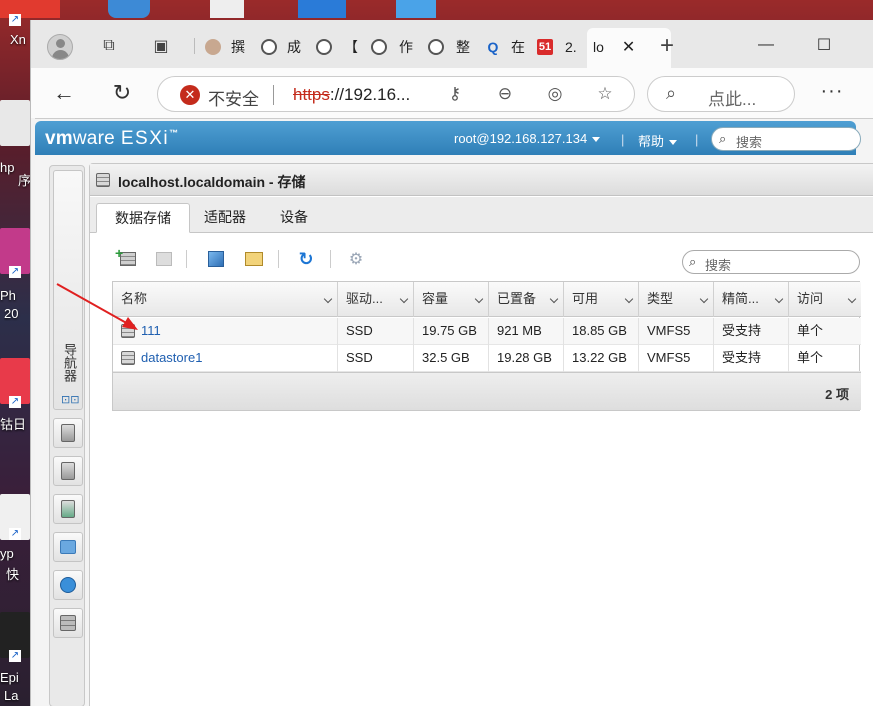  Describe the element at coordinates (605, 94) in the screenshot. I see `favorite-star-icon: ☆` at that location.